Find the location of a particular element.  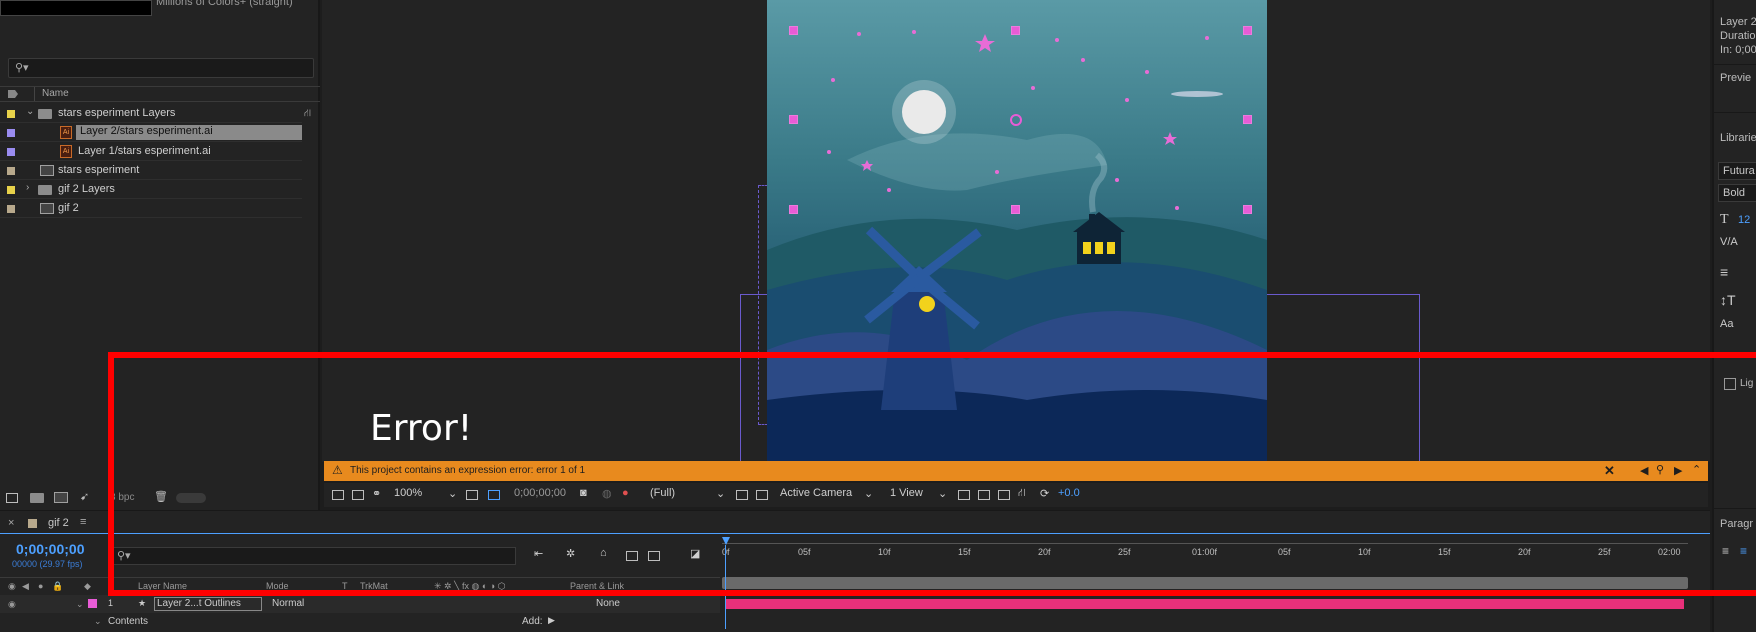

chevron-right-icon: › is located at coordinates (27, 187).